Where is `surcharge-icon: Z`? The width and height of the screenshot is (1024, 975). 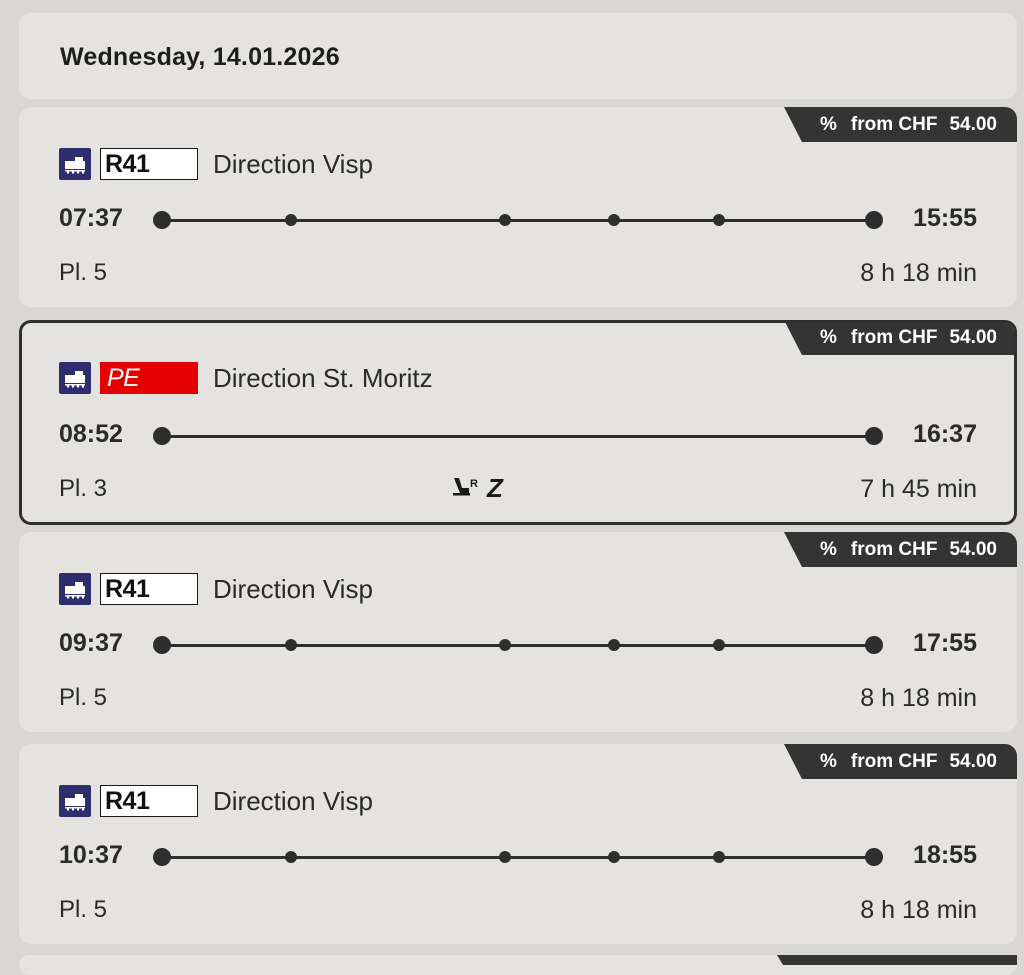
surcharge-icon: Z is located at coordinates (494, 488).